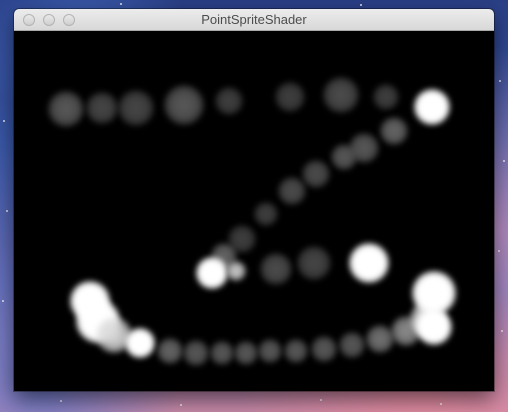 The width and height of the screenshot is (508, 412). I want to click on title-bar: PointSpriteShader, so click(254, 20).